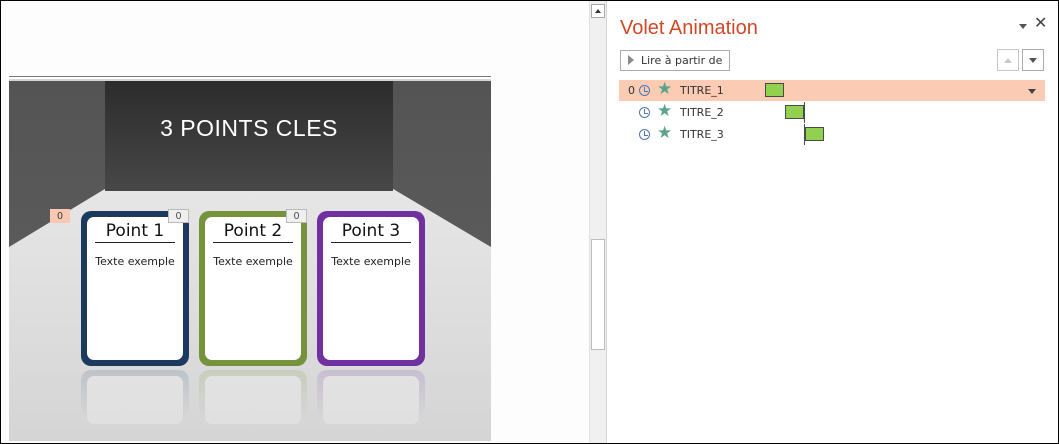 The image size is (1059, 444). I want to click on point-card-1: Point 1 Texte exemple, so click(135, 288).